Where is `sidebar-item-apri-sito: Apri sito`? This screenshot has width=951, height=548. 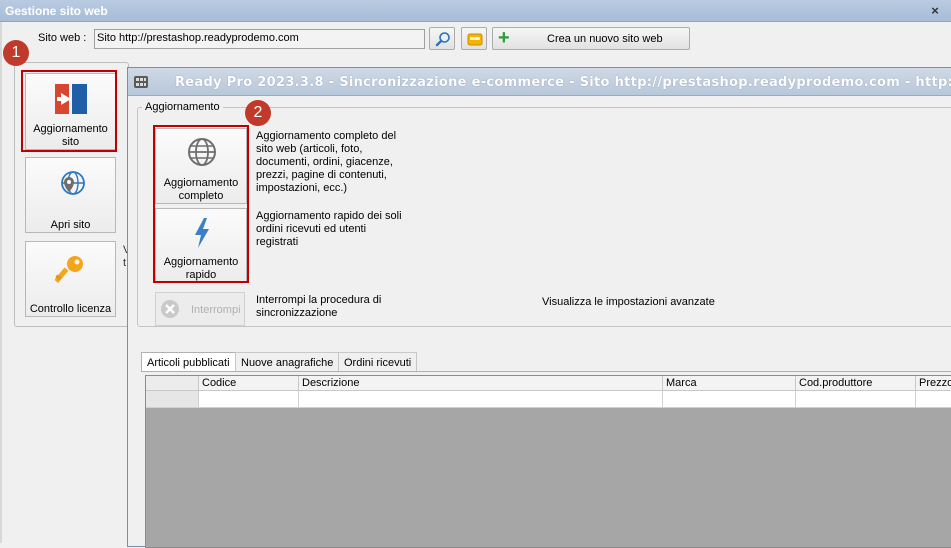
sidebar-item-apri-sito: Apri sito is located at coordinates (70, 195).